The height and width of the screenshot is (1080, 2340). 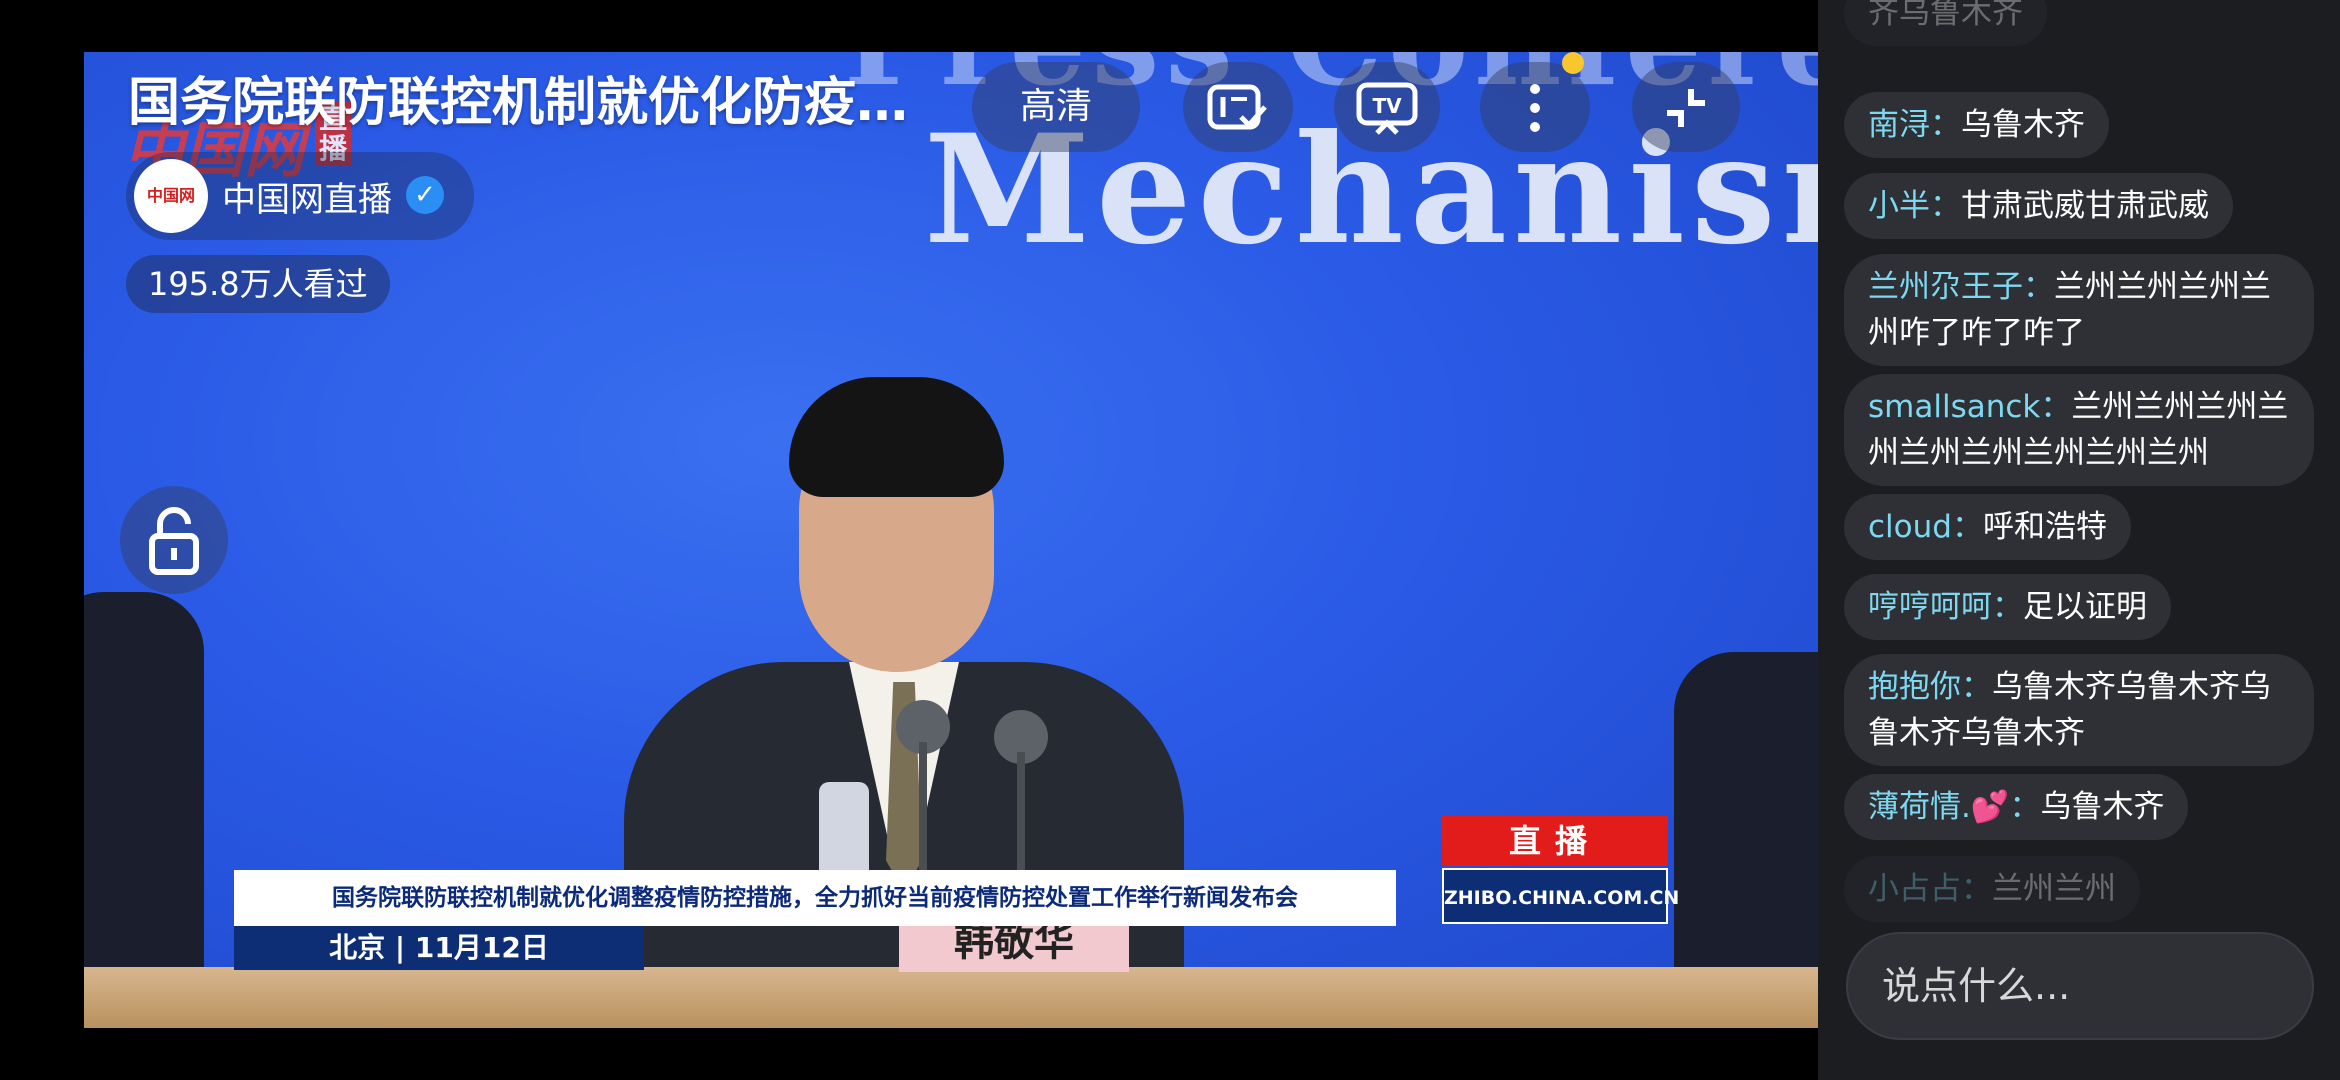 I want to click on channel-avatar: 中国网, so click(x=171, y=196).